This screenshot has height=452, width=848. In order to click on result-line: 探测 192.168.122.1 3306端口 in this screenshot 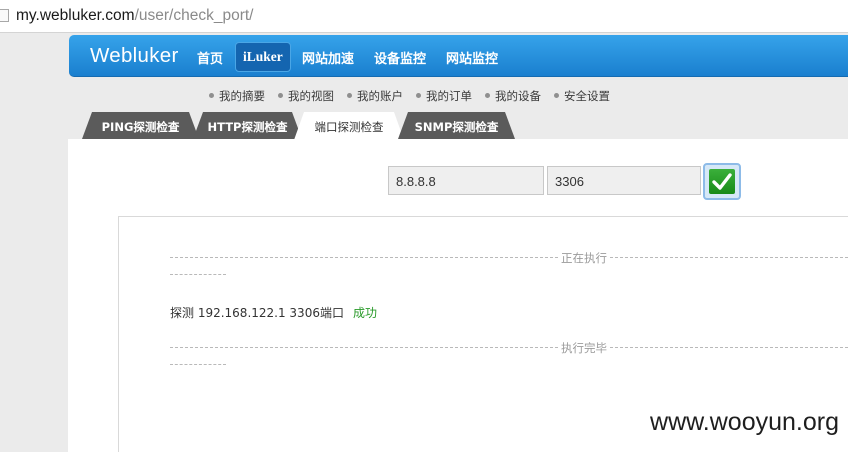, I will do `click(257, 313)`.